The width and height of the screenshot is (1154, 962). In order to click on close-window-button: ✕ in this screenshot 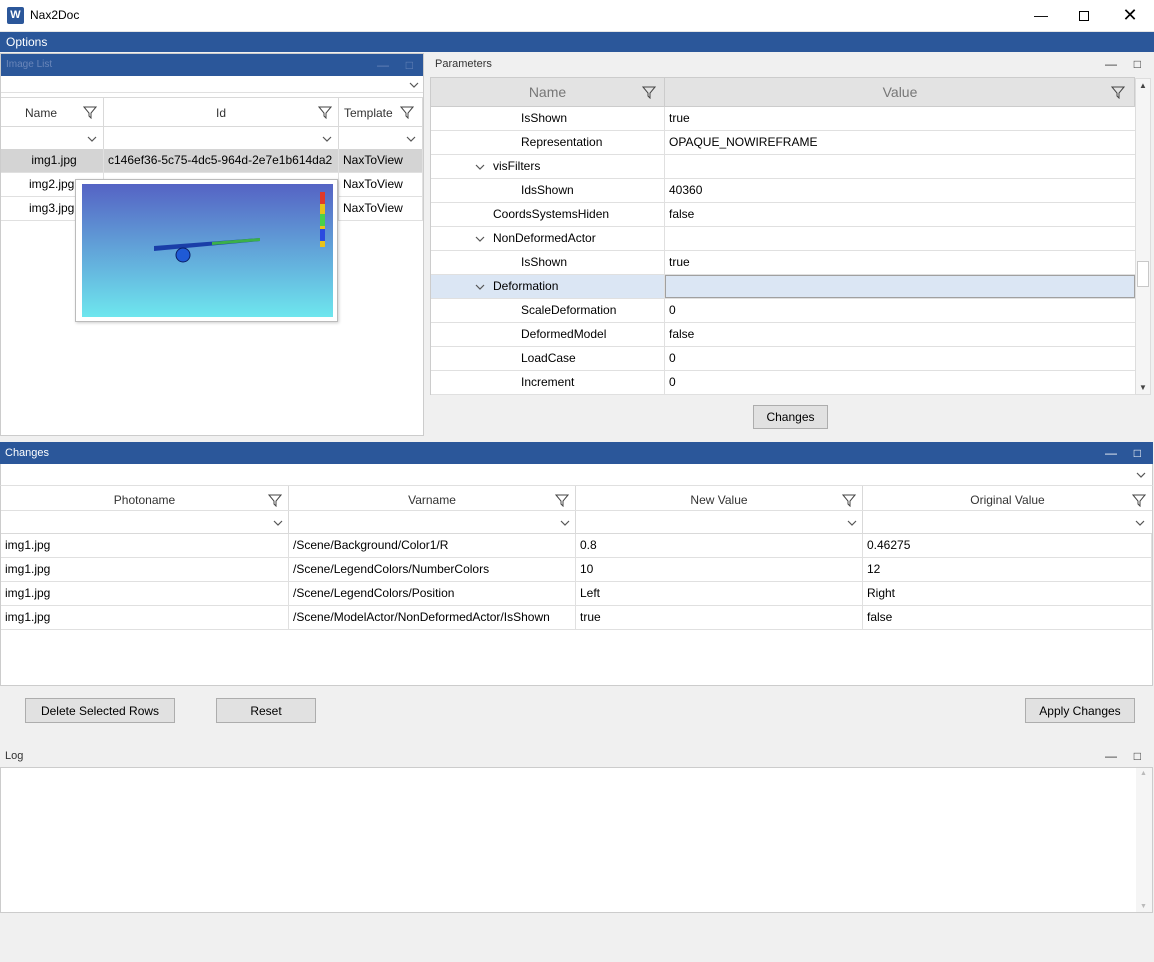, I will do `click(1130, 15)`.